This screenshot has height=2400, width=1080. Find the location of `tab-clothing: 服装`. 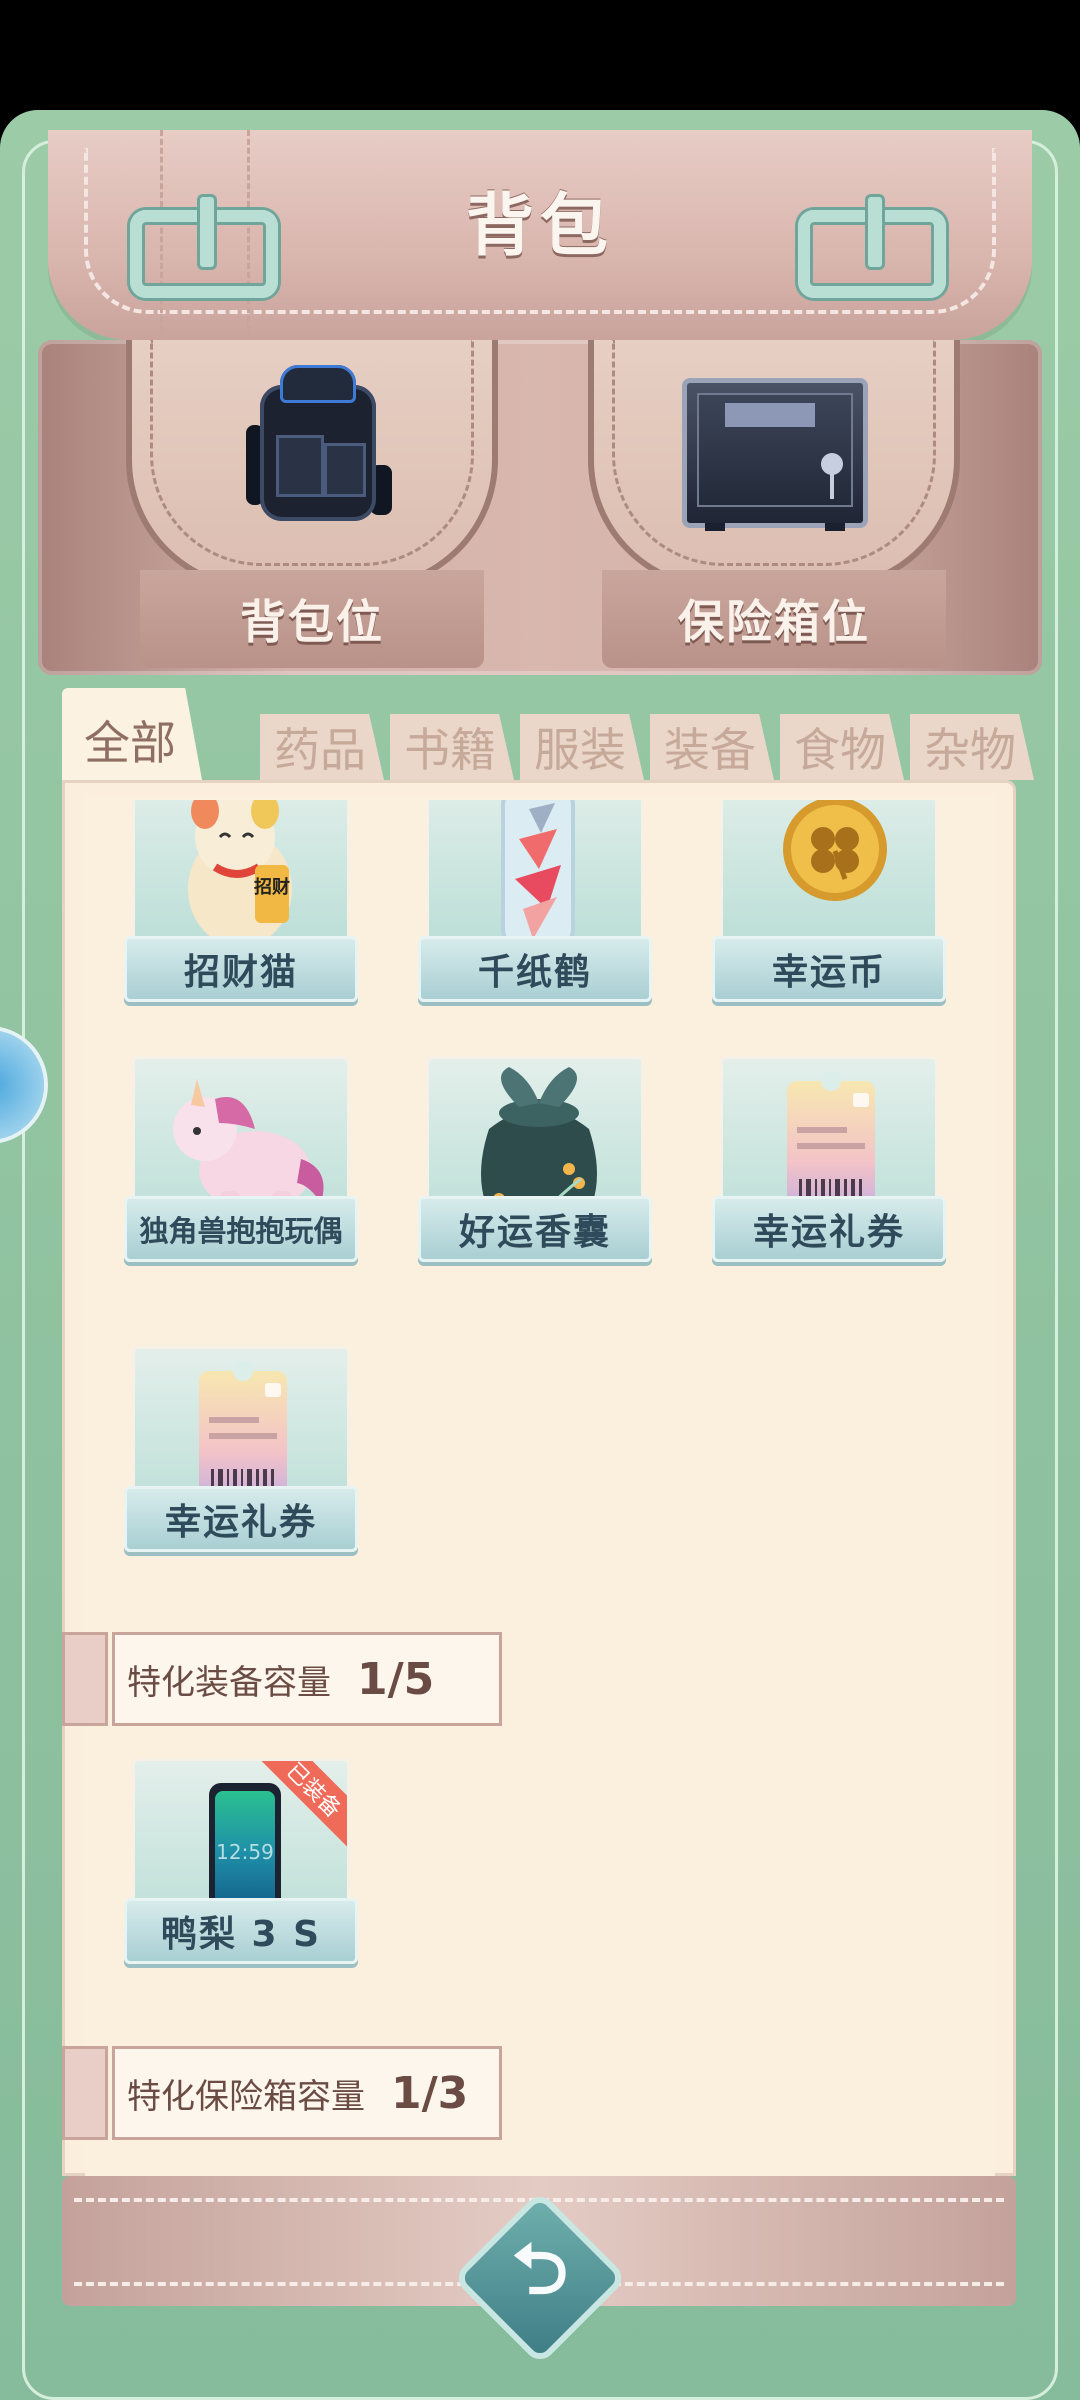

tab-clothing: 服装 is located at coordinates (582, 747).